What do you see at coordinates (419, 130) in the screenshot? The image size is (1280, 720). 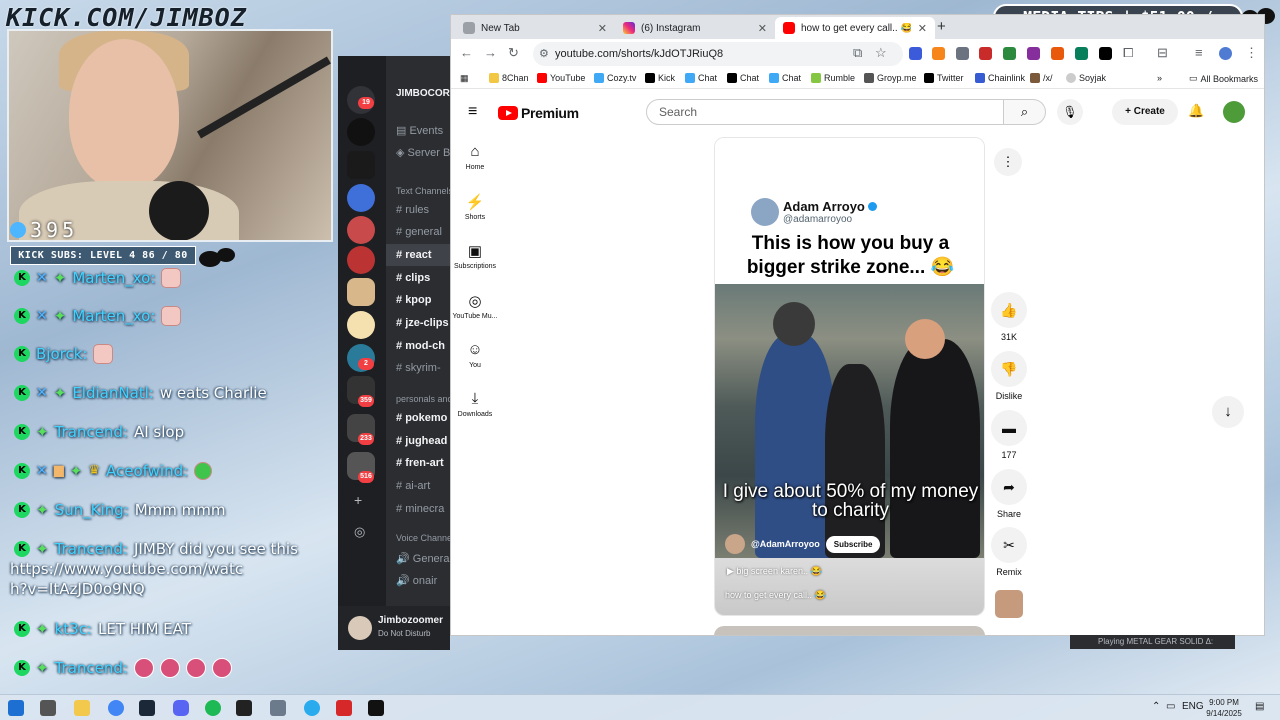 I see `channel-events: ▤ Events` at bounding box center [419, 130].